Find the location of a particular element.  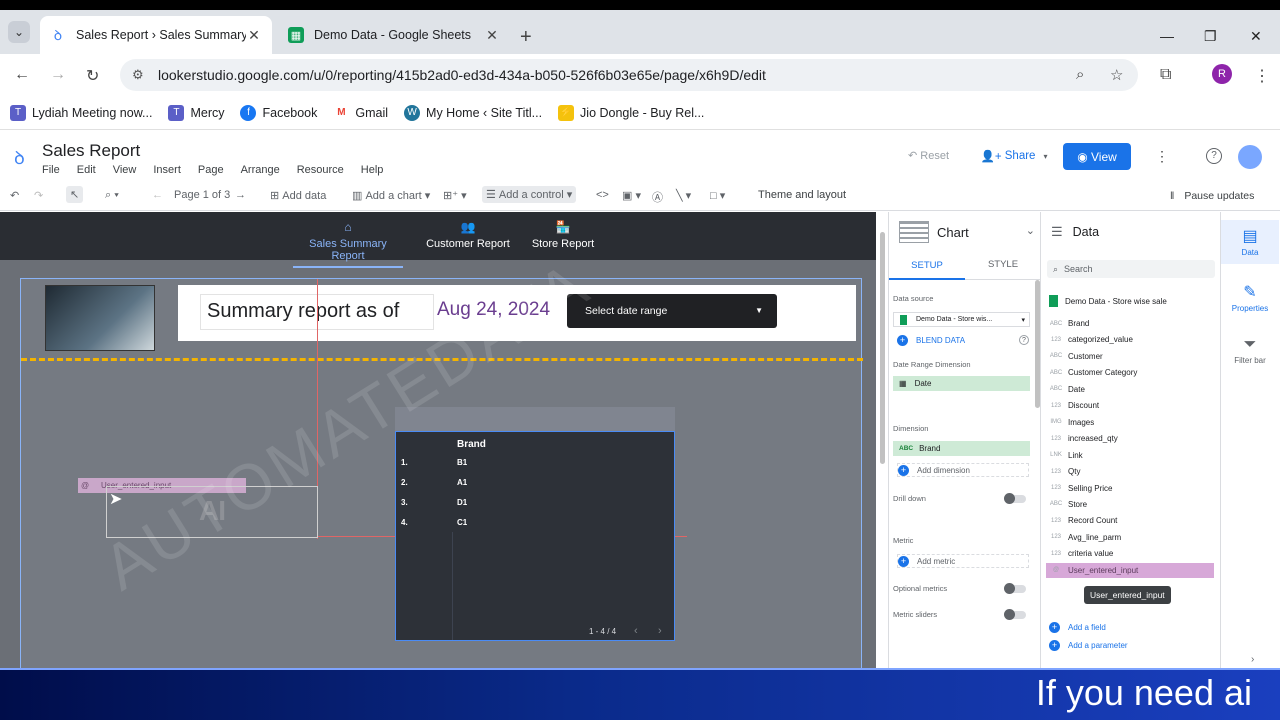

image-icon: ▣ ▾ is located at coordinates (631, 195).